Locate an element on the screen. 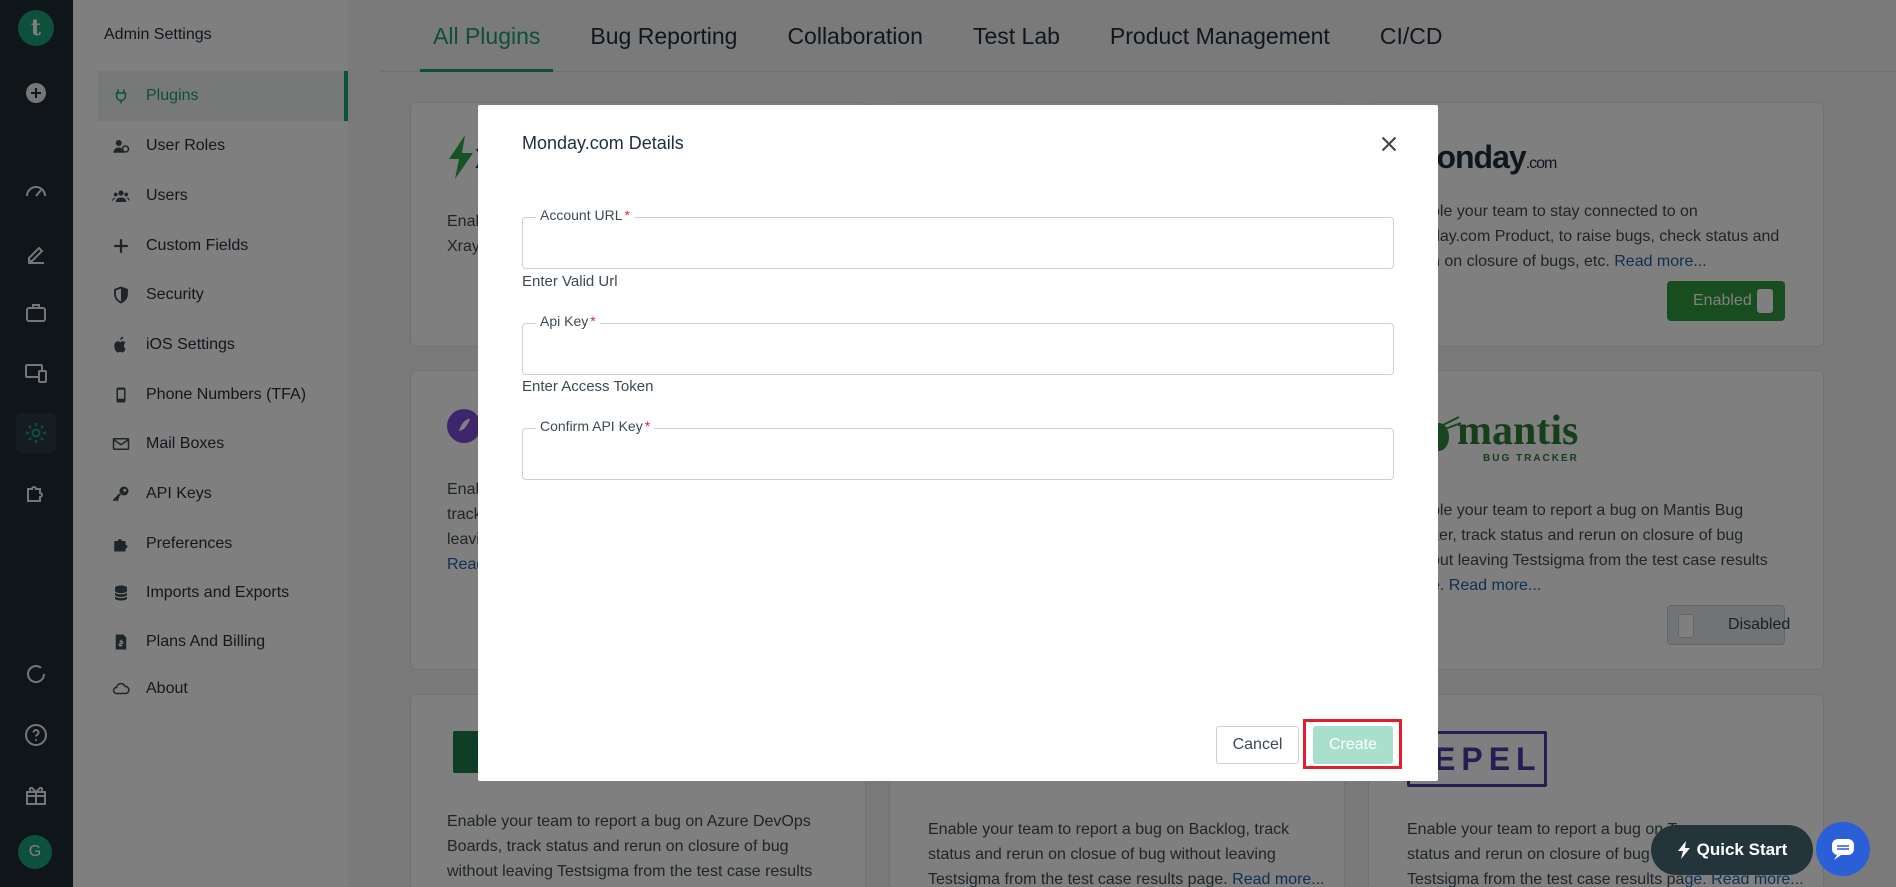  close-icon is located at coordinates (1389, 144).